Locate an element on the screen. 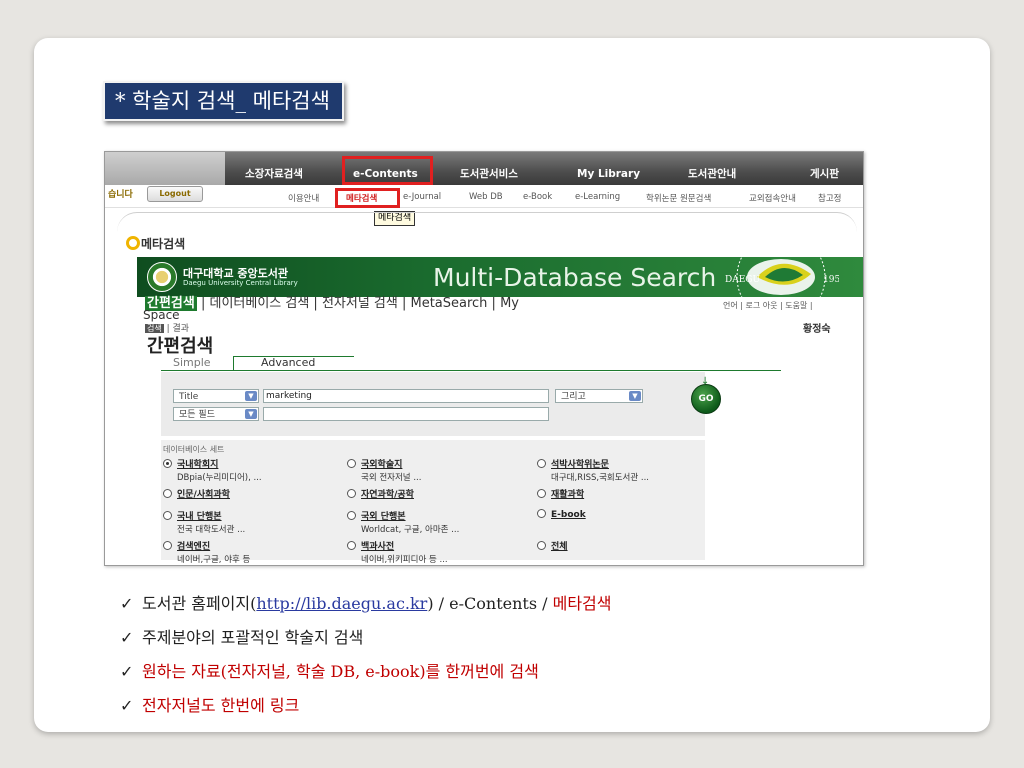 Image resolution: width=1024 pixels, height=768 pixels. logout-button: Logout is located at coordinates (175, 194).